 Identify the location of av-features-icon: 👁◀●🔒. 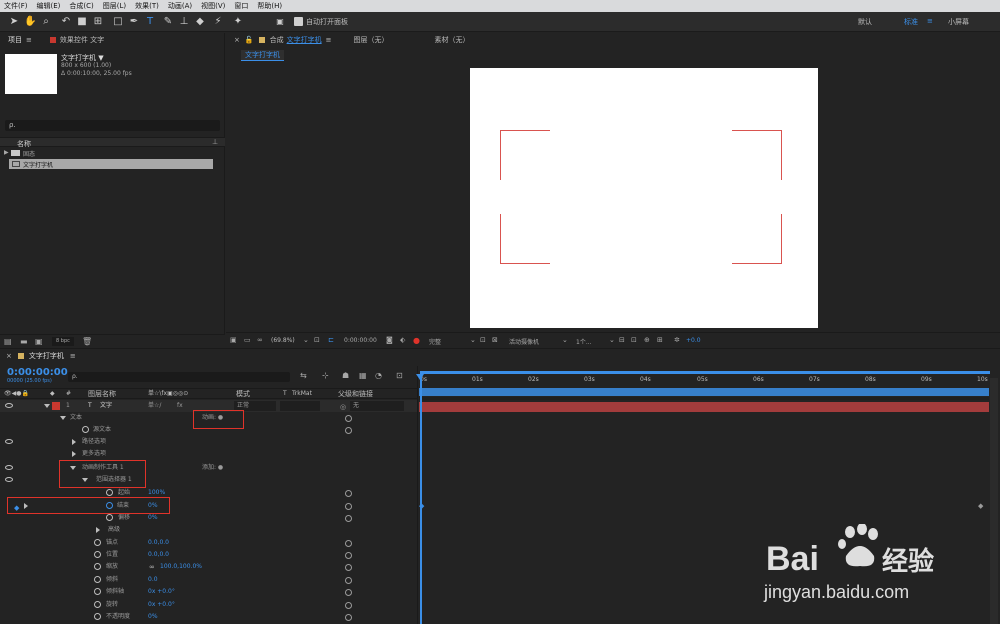
(16, 394).